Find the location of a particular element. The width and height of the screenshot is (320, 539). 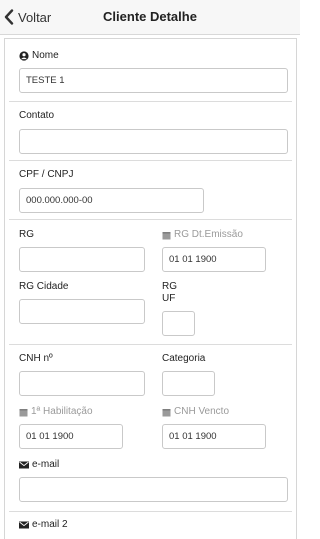

email-label: e-mail is located at coordinates (39, 465).